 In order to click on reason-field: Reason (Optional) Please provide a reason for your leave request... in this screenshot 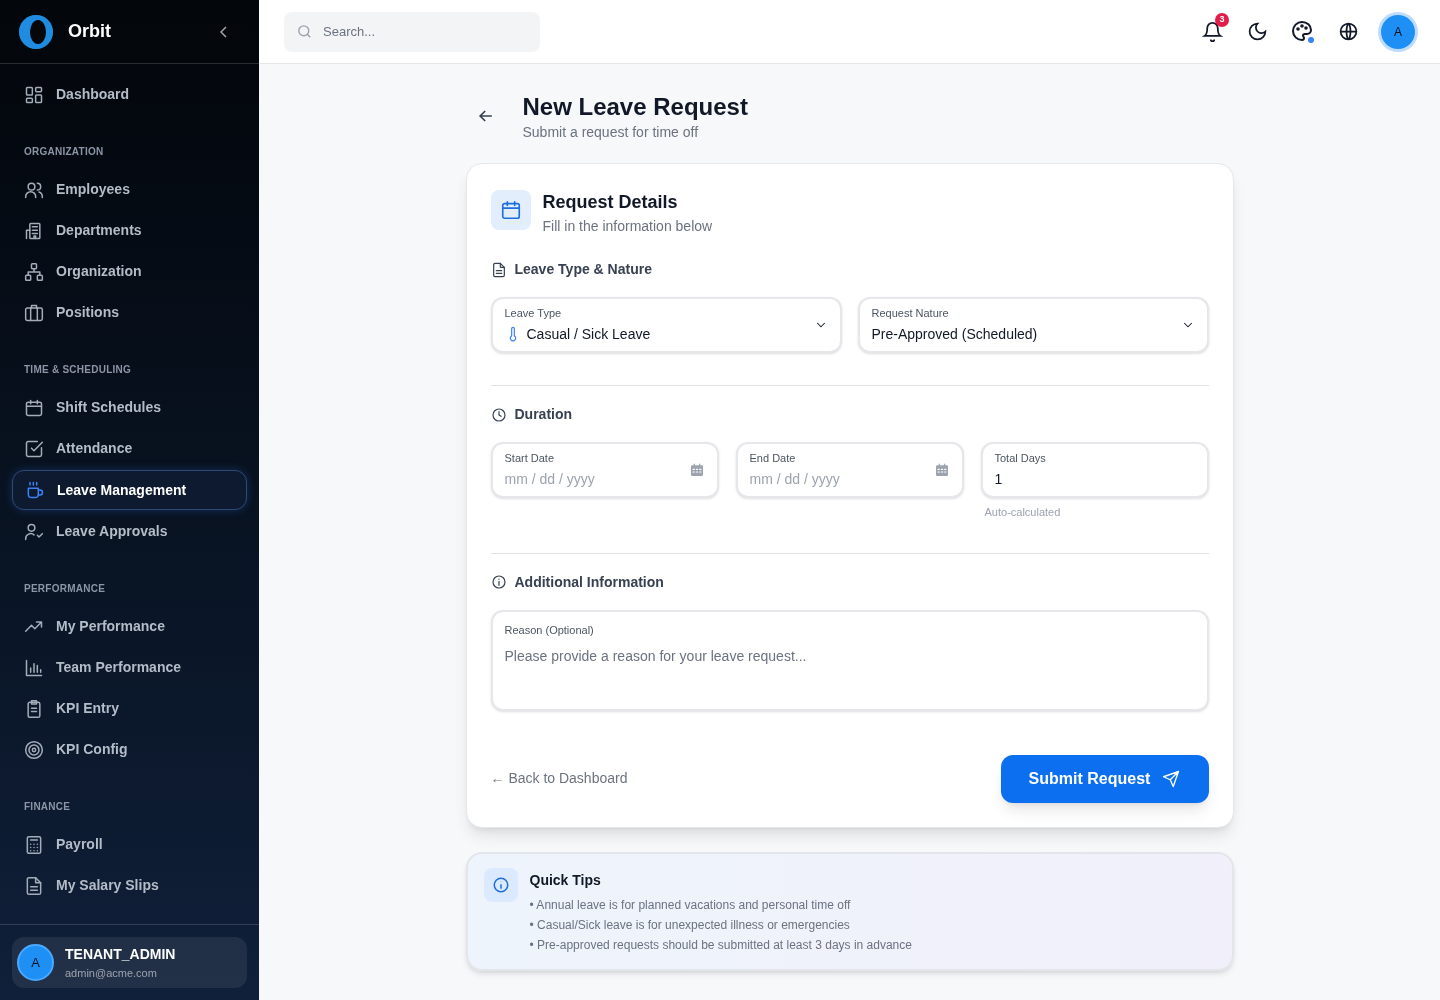, I will do `click(849, 660)`.